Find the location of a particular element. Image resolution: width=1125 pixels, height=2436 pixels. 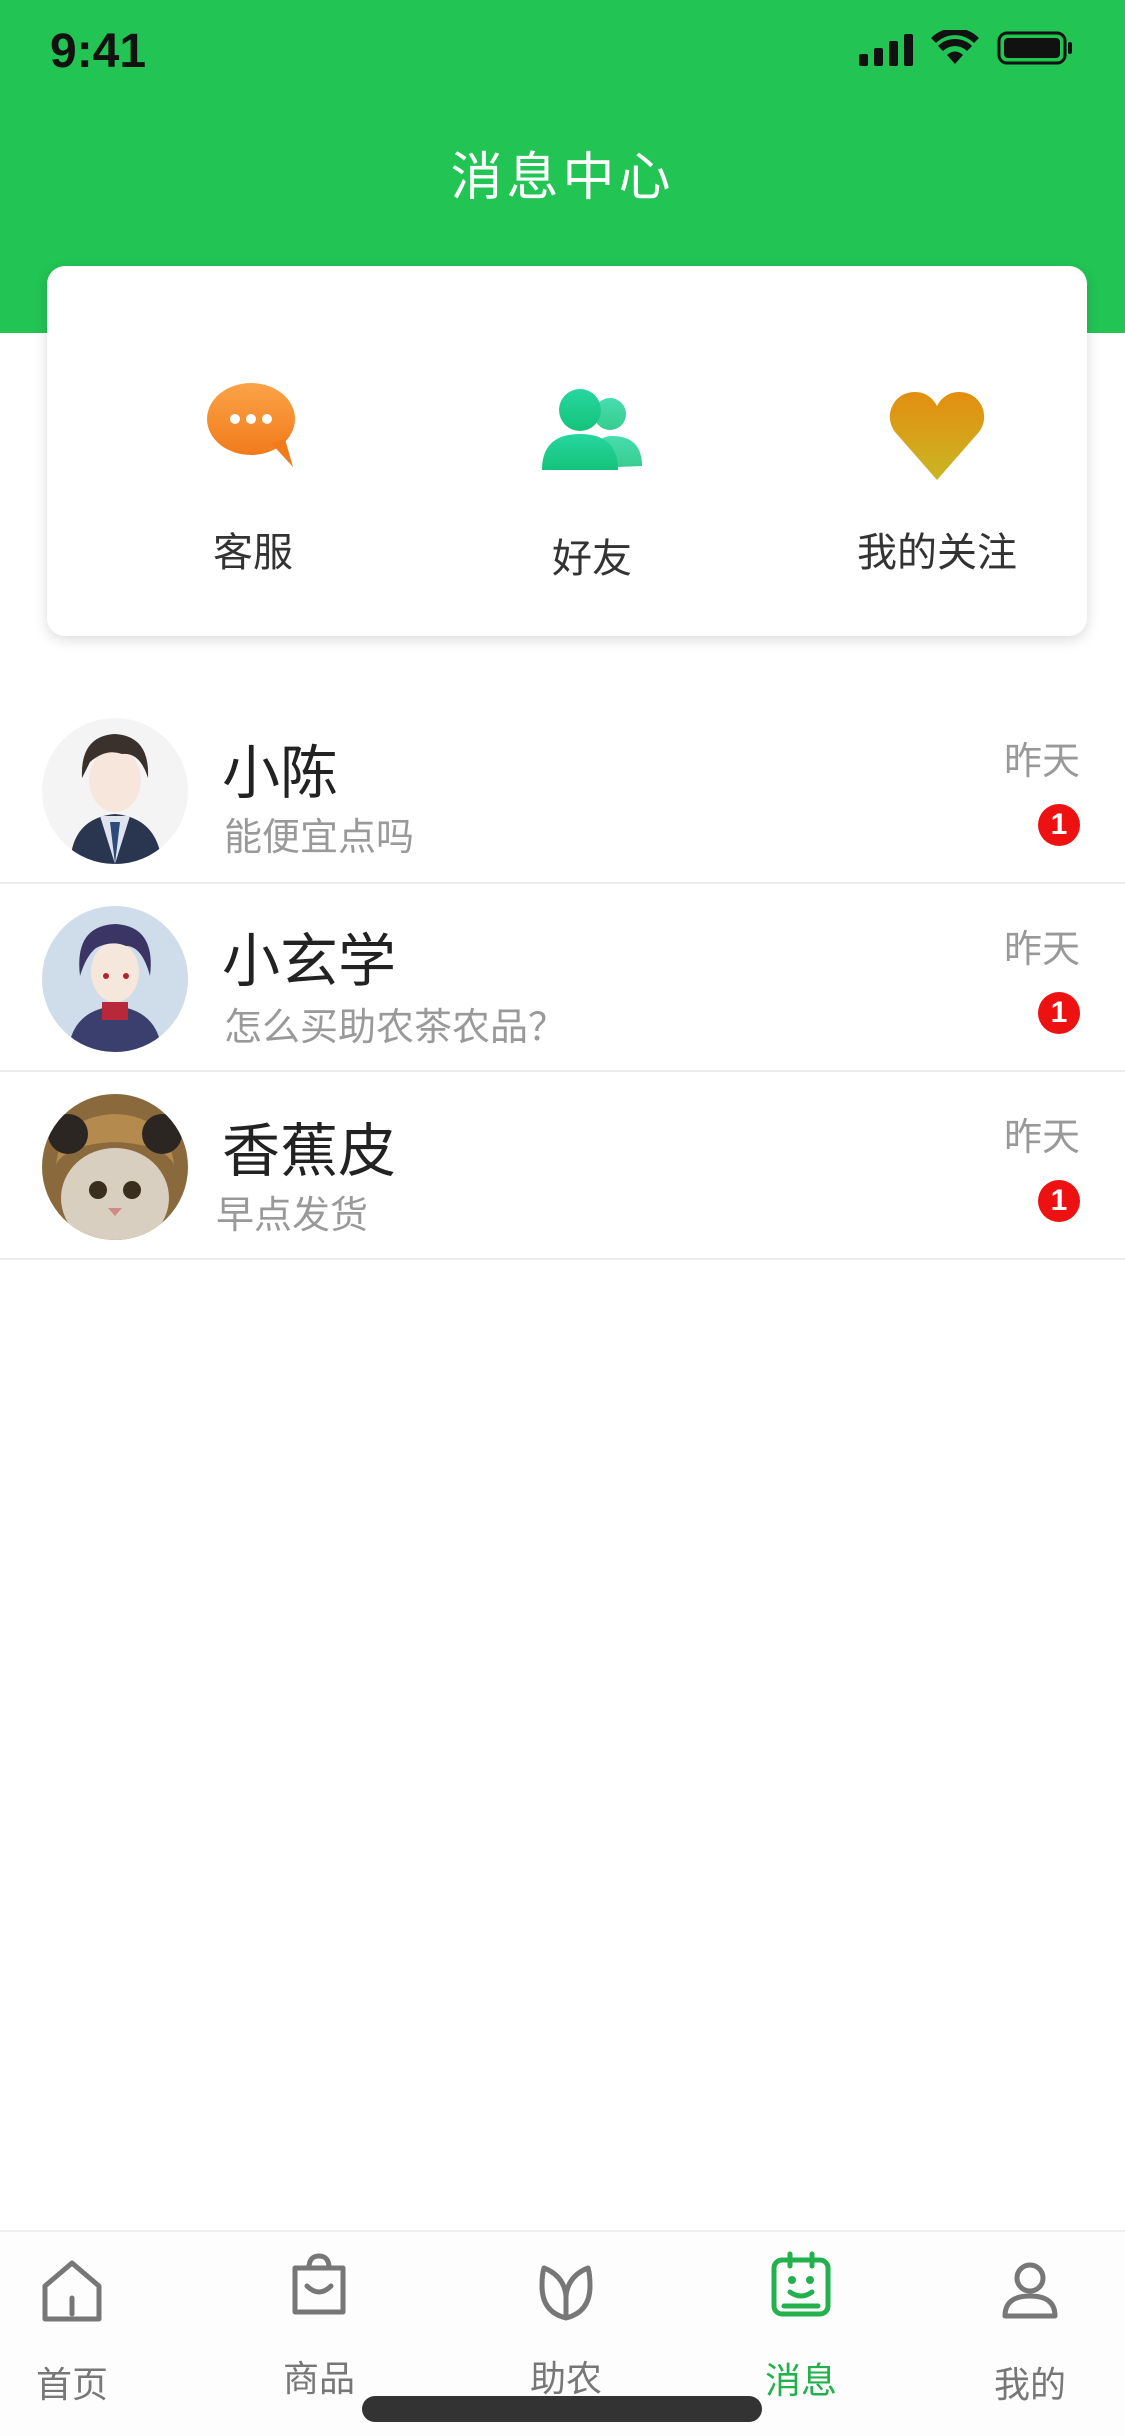

tab-label: 我的 is located at coordinates (1029, 2385).